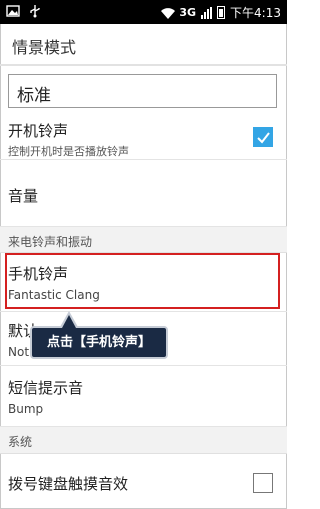 The height and width of the screenshot is (509, 320). I want to click on default-notification-value: Not, so click(19, 352).